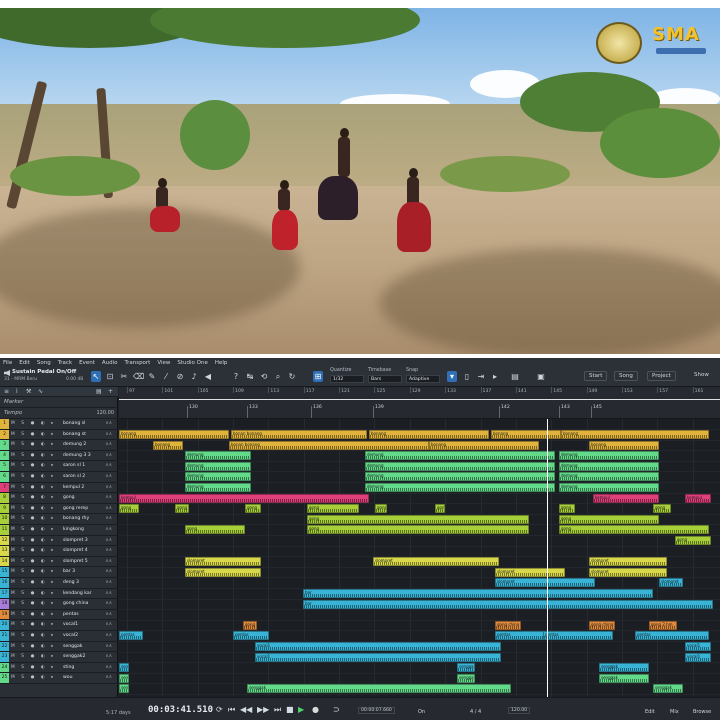  I want to click on split-tool-icon: ✂, so click(124, 376).